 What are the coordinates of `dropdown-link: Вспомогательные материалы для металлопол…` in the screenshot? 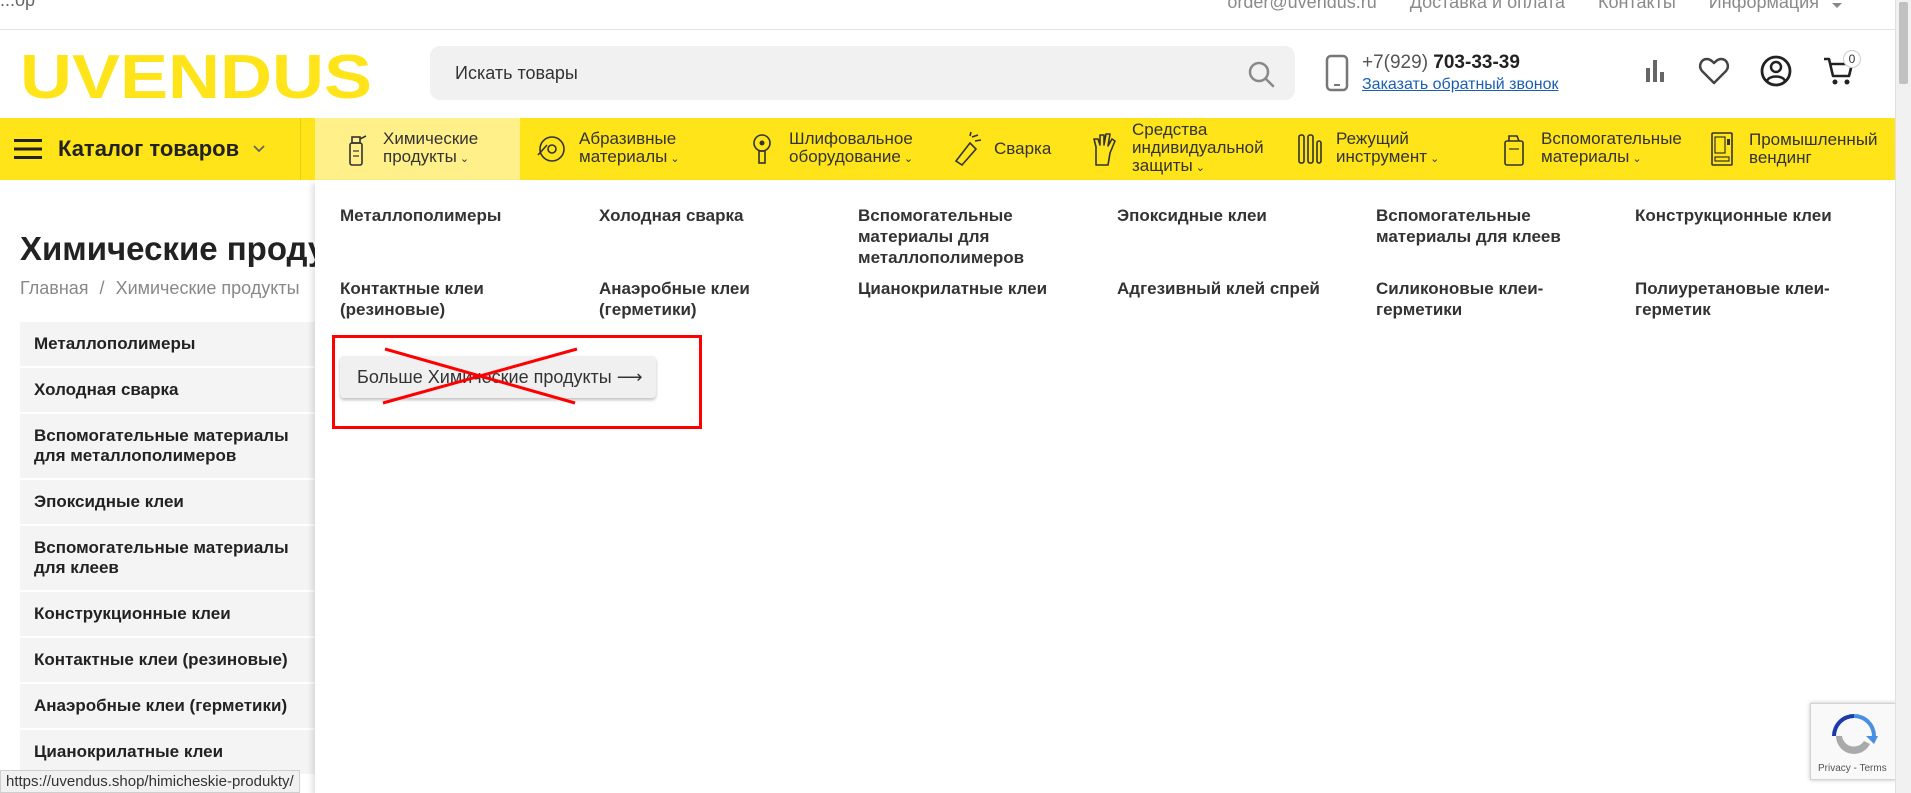 It's located at (987, 241).